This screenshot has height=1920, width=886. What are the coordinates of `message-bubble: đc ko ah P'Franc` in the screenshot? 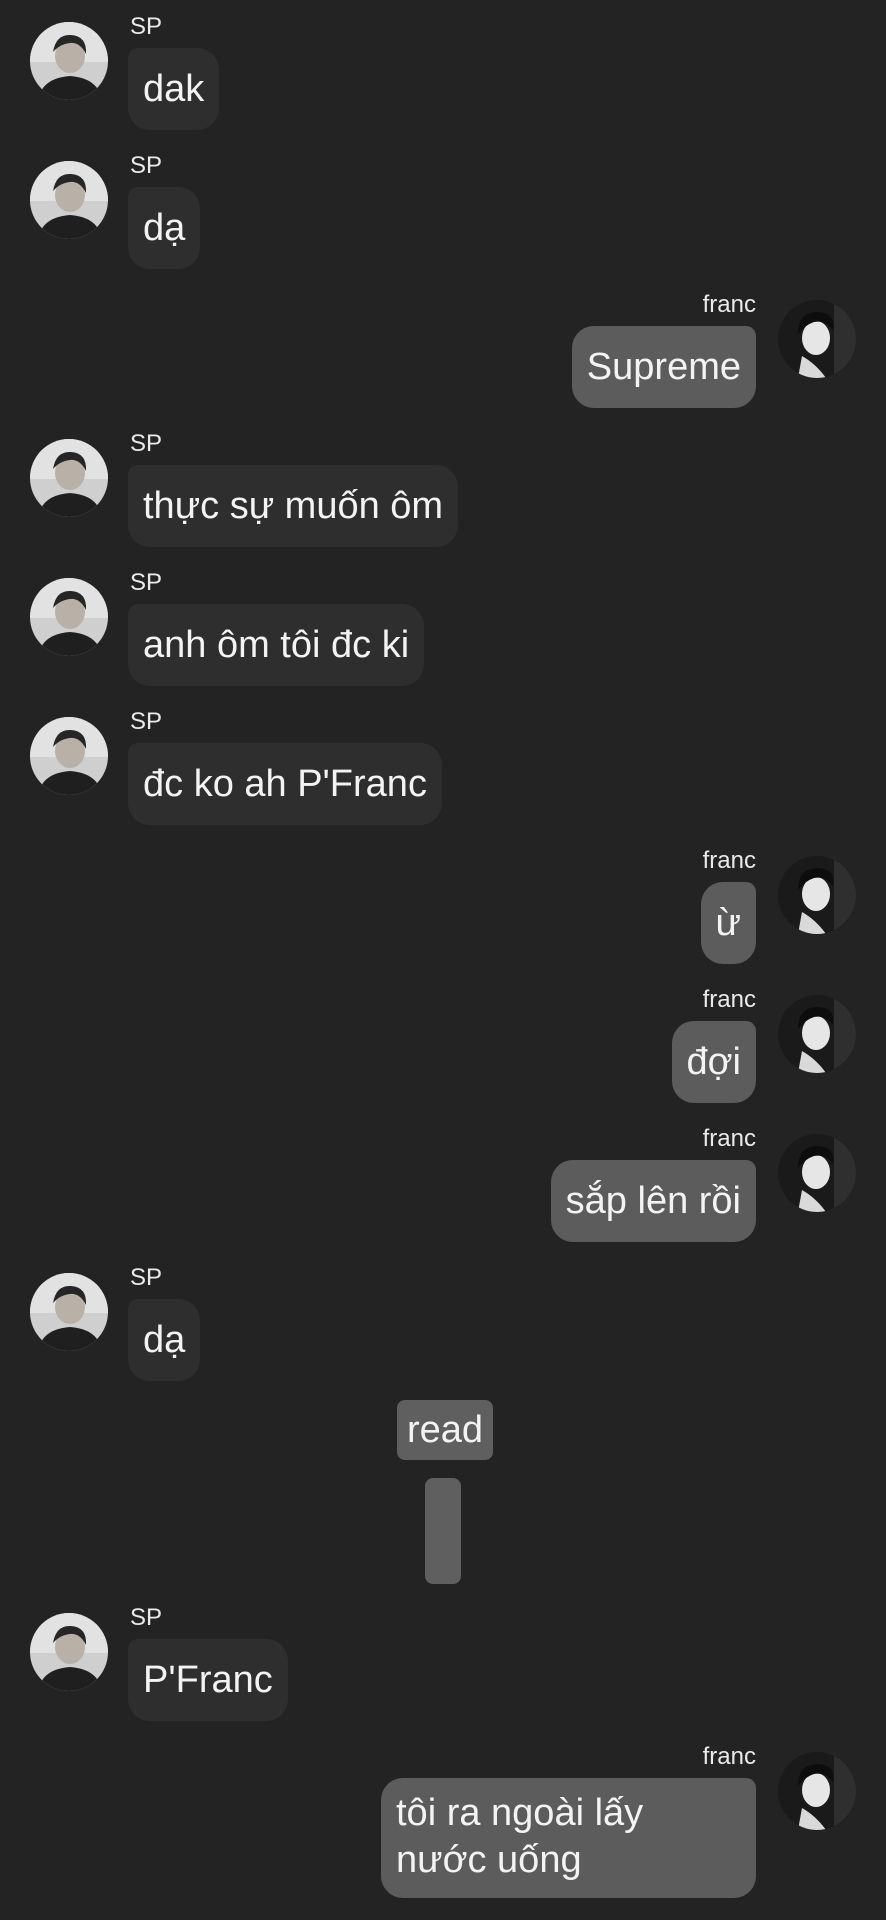 It's located at (285, 784).